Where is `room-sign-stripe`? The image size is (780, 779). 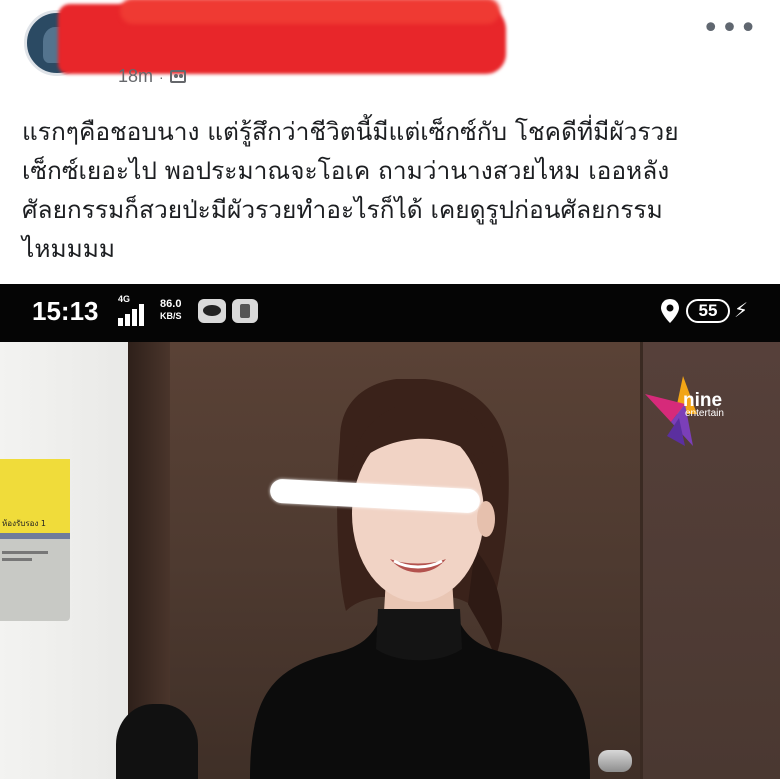 room-sign-stripe is located at coordinates (35, 536).